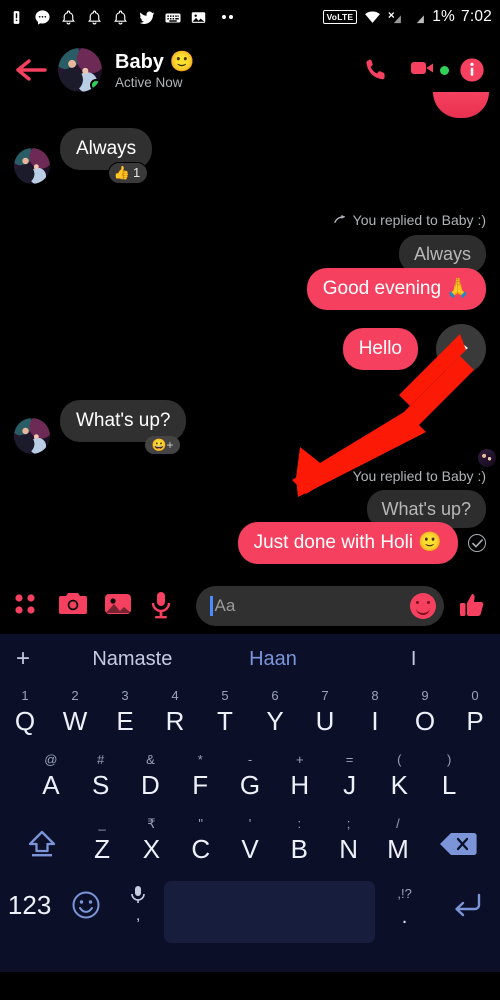 This screenshot has width=500, height=1000. I want to click on text-cursor, so click(211, 606).